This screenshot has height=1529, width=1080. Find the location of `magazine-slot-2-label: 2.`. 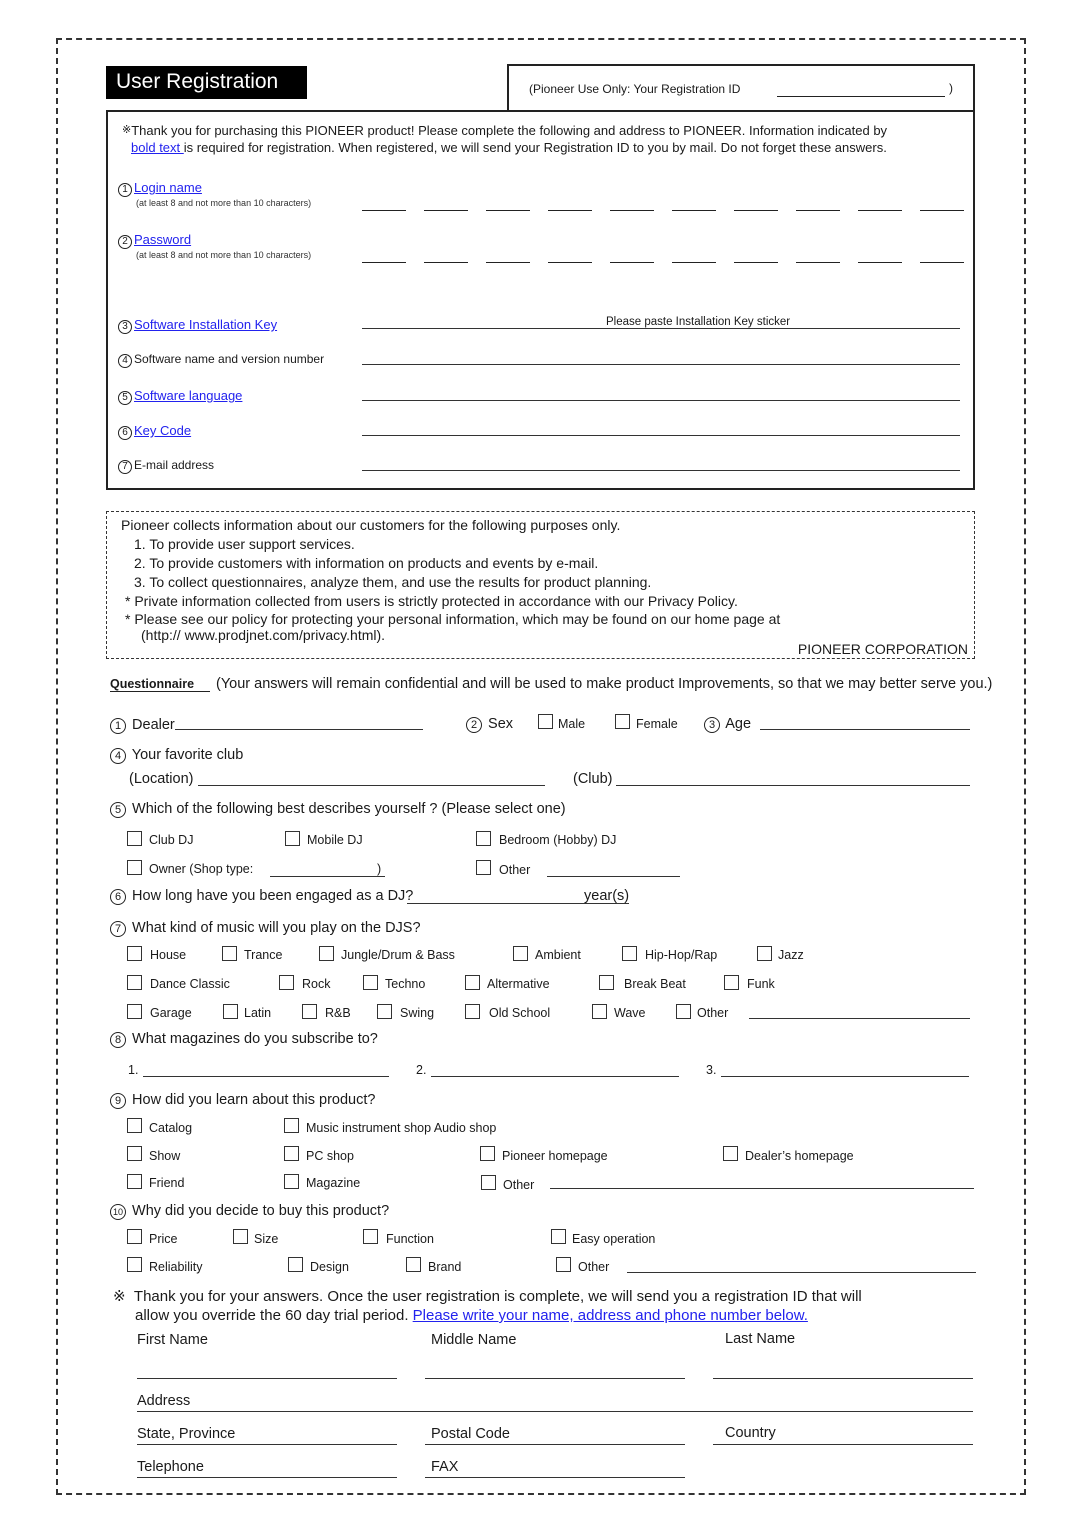

magazine-slot-2-label: 2. is located at coordinates (421, 1070).